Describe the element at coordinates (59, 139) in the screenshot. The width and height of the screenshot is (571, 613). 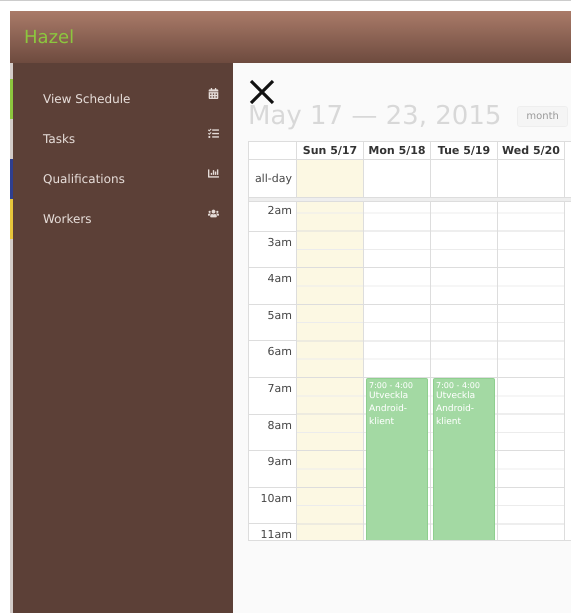
I see `sidebar-label: Tasks` at that location.